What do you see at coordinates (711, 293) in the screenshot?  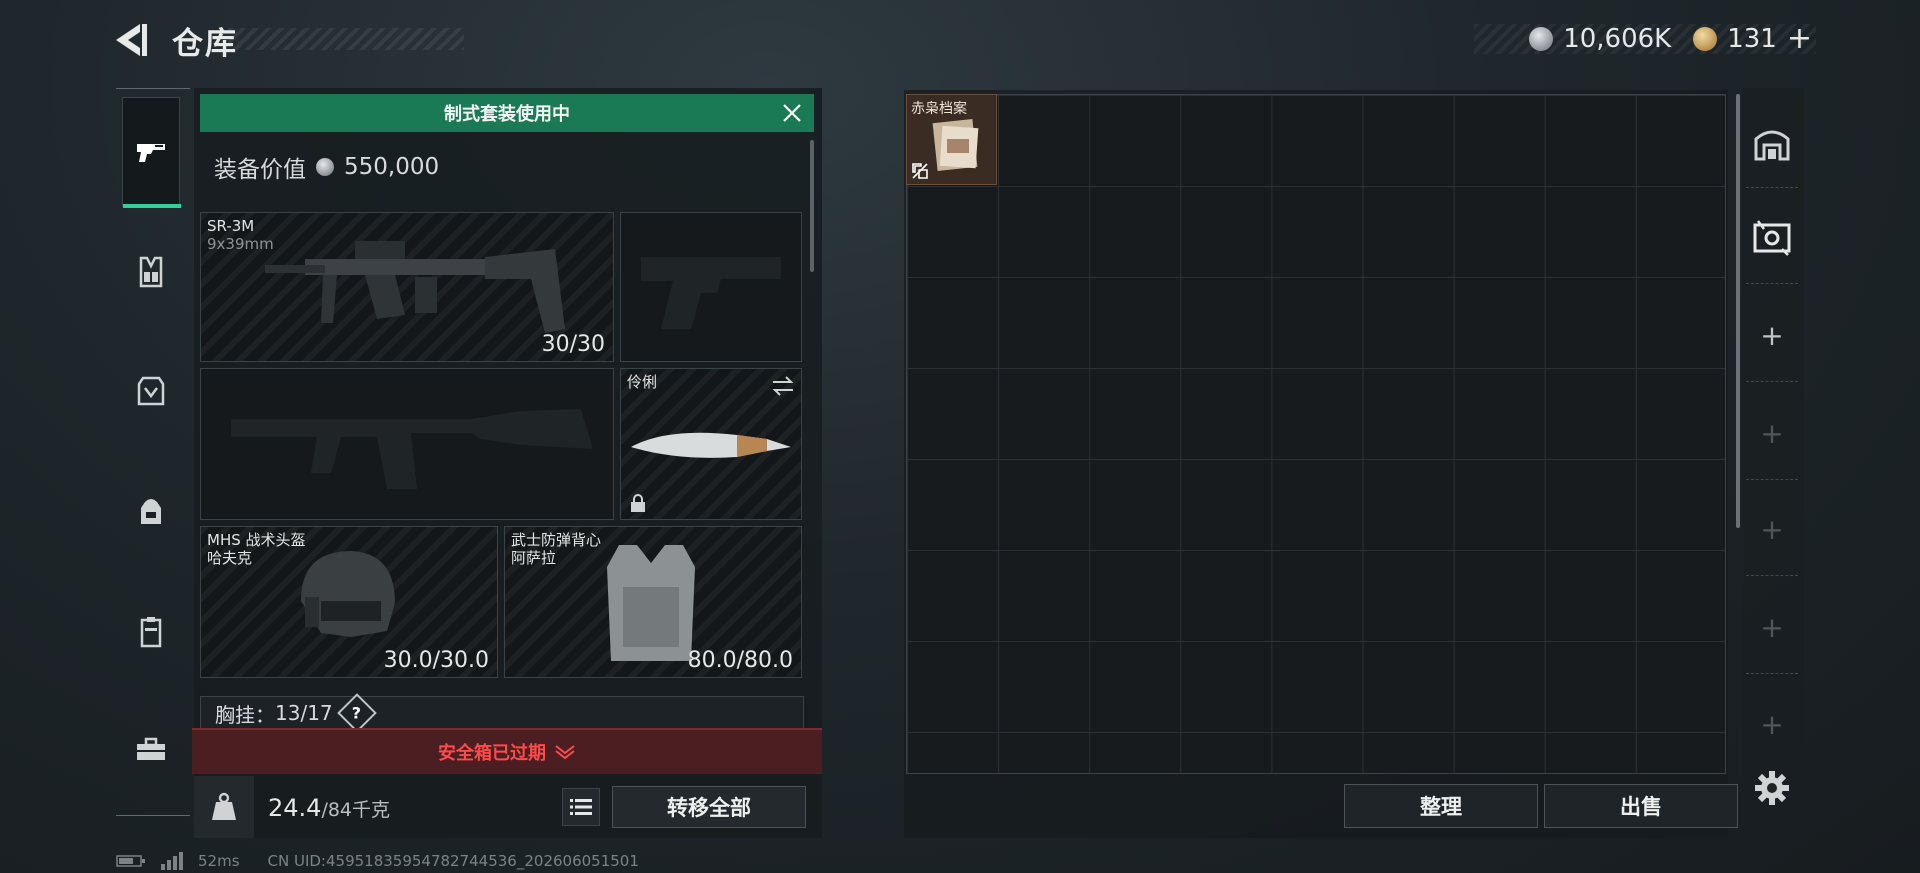 I see `pistol-silhouette-icon` at bounding box center [711, 293].